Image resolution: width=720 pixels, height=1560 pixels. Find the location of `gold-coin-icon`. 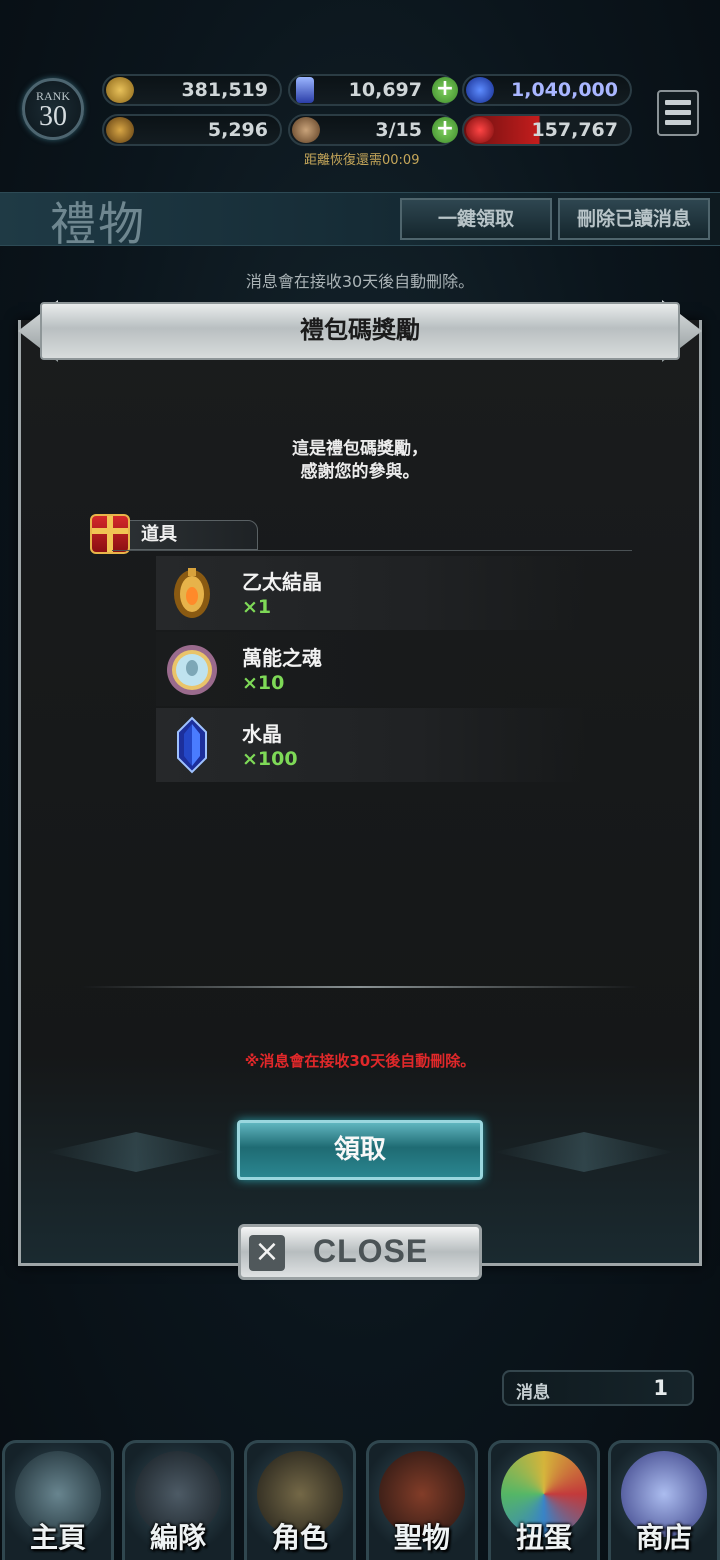

gold-coin-icon is located at coordinates (120, 90).